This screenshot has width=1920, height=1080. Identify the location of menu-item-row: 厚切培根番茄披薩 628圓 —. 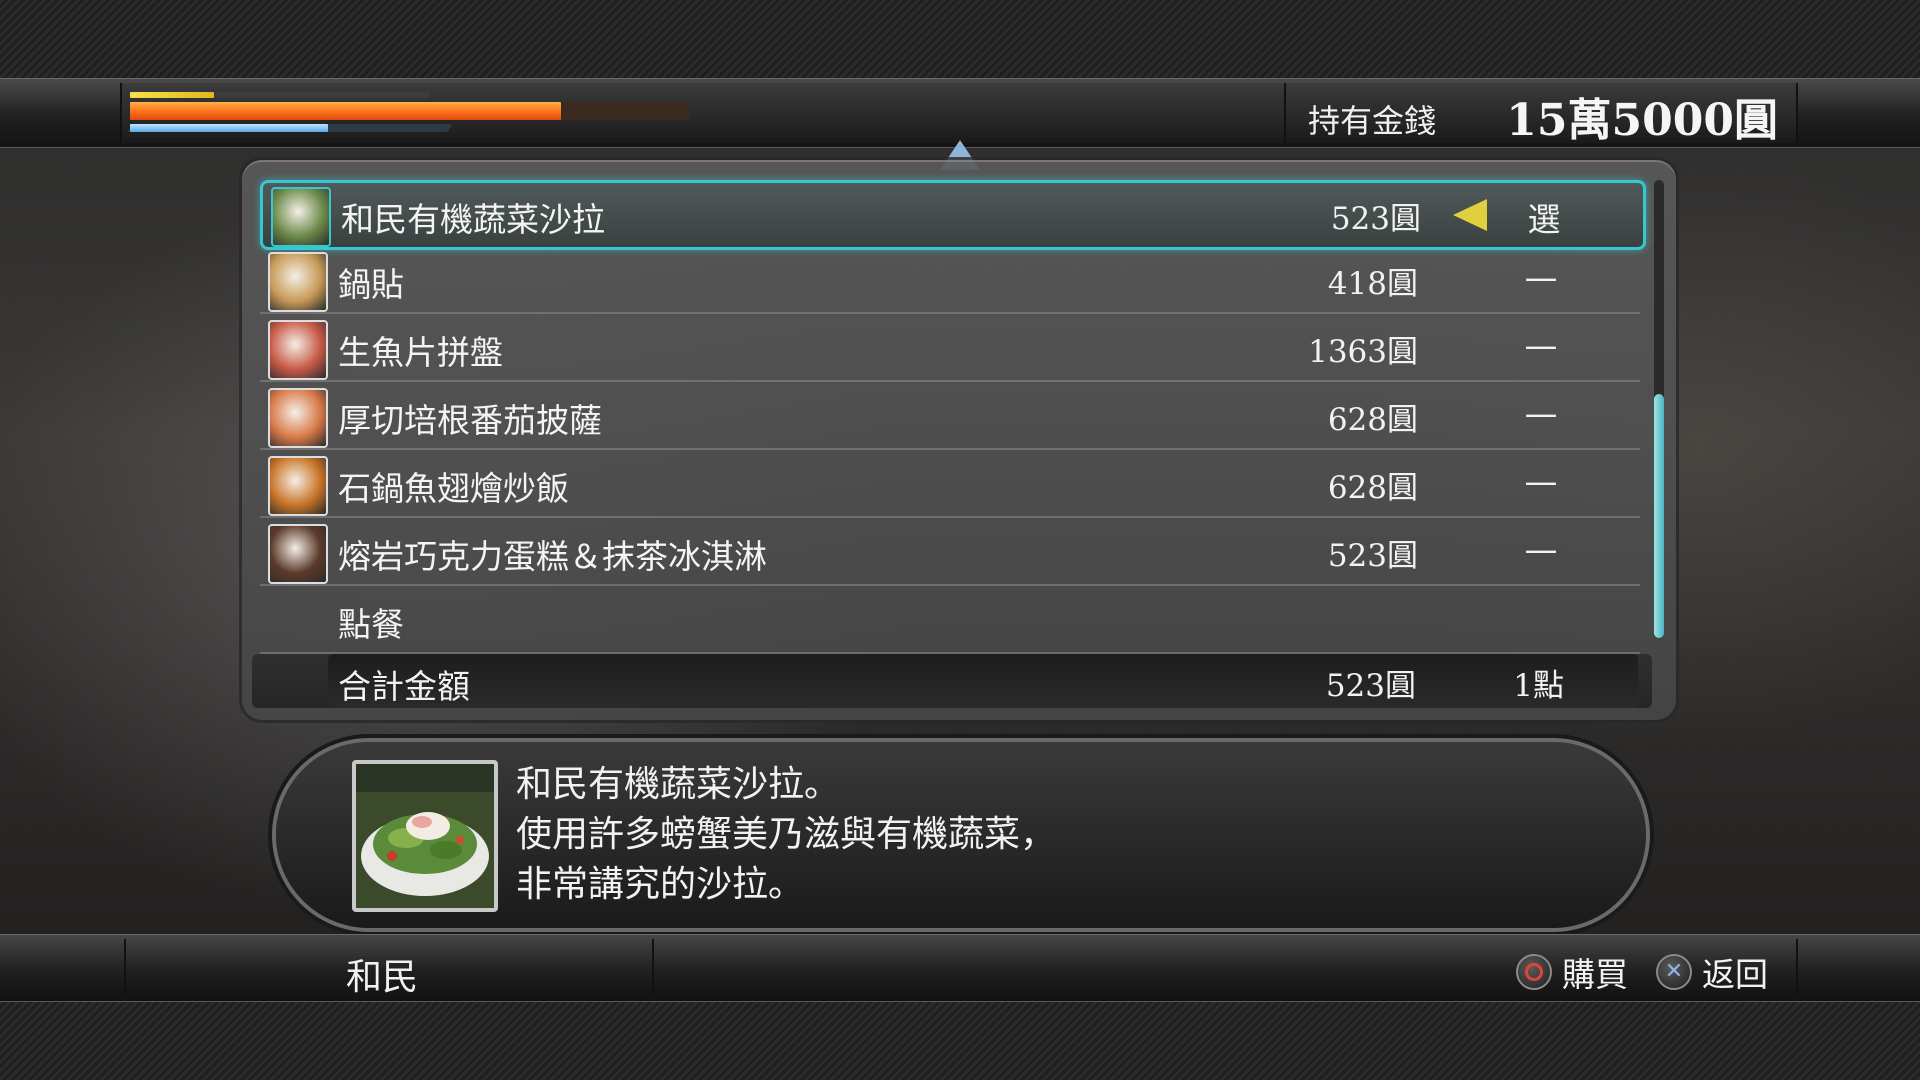
(950, 417).